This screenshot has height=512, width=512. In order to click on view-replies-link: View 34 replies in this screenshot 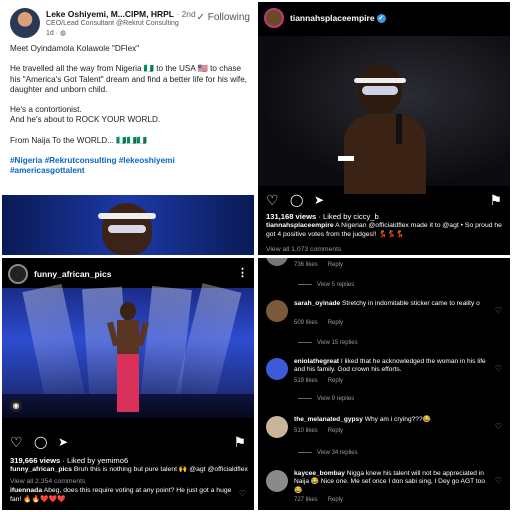, I will do `click(328, 453)`.